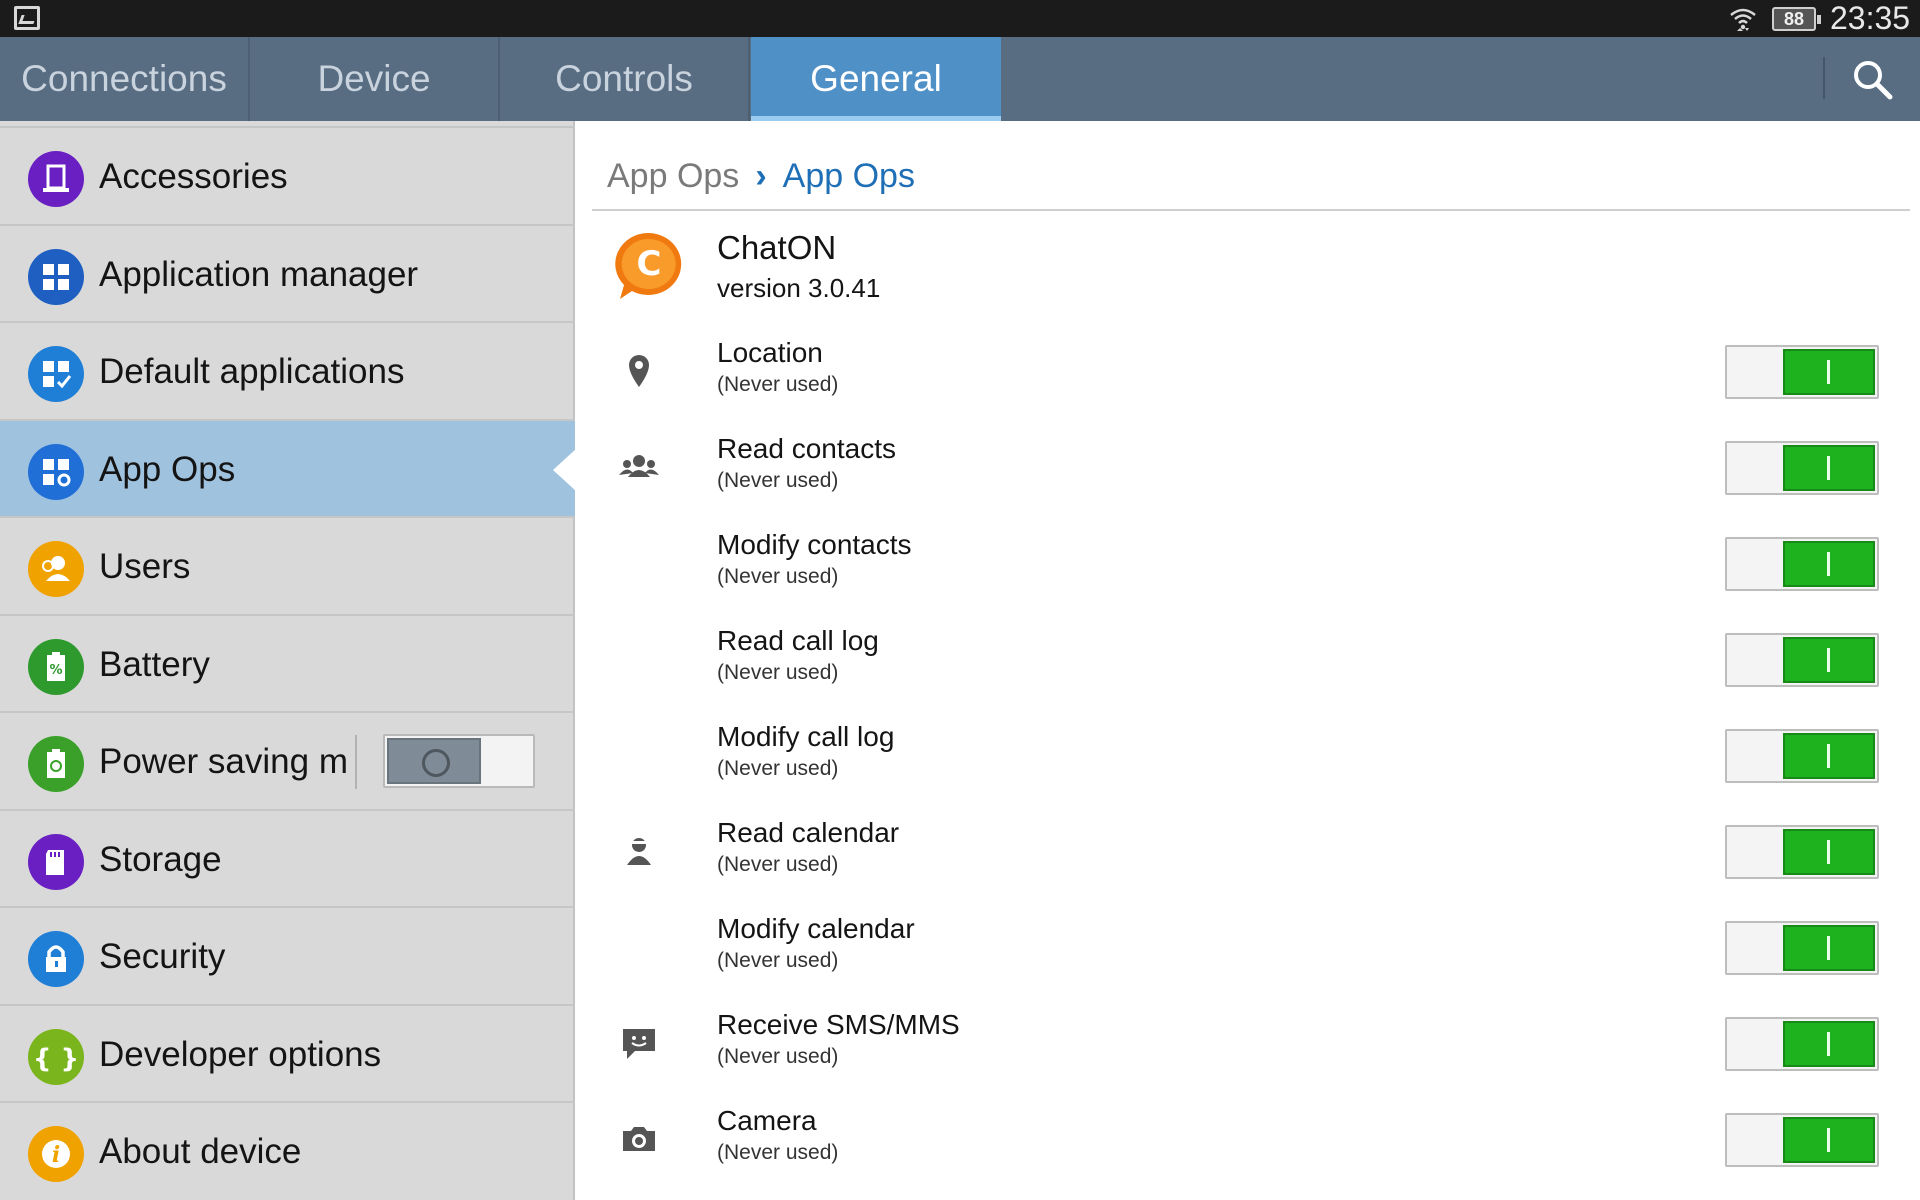  I want to click on sidebar-item-default-applications: Default applications, so click(287, 370).